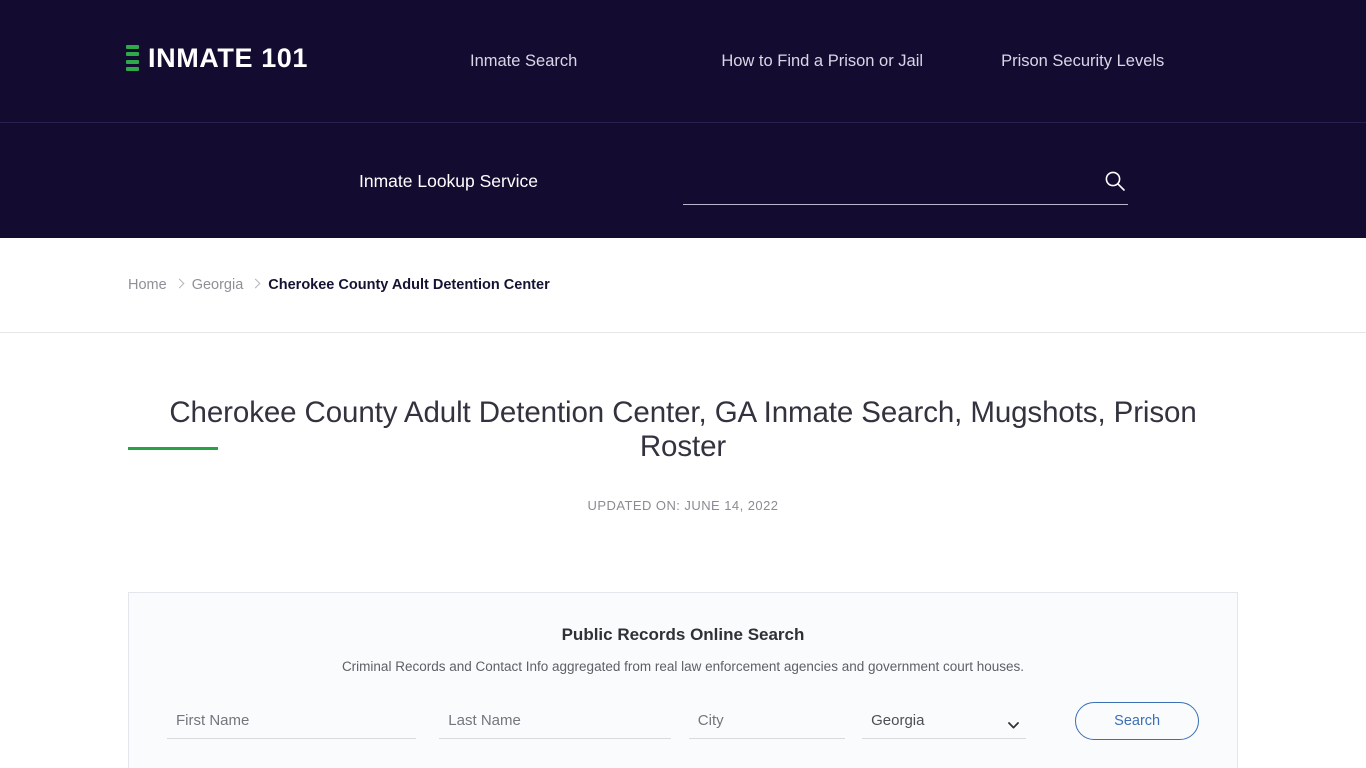 This screenshot has height=768, width=1366. I want to click on logo-text: INMATE 101, so click(228, 57).